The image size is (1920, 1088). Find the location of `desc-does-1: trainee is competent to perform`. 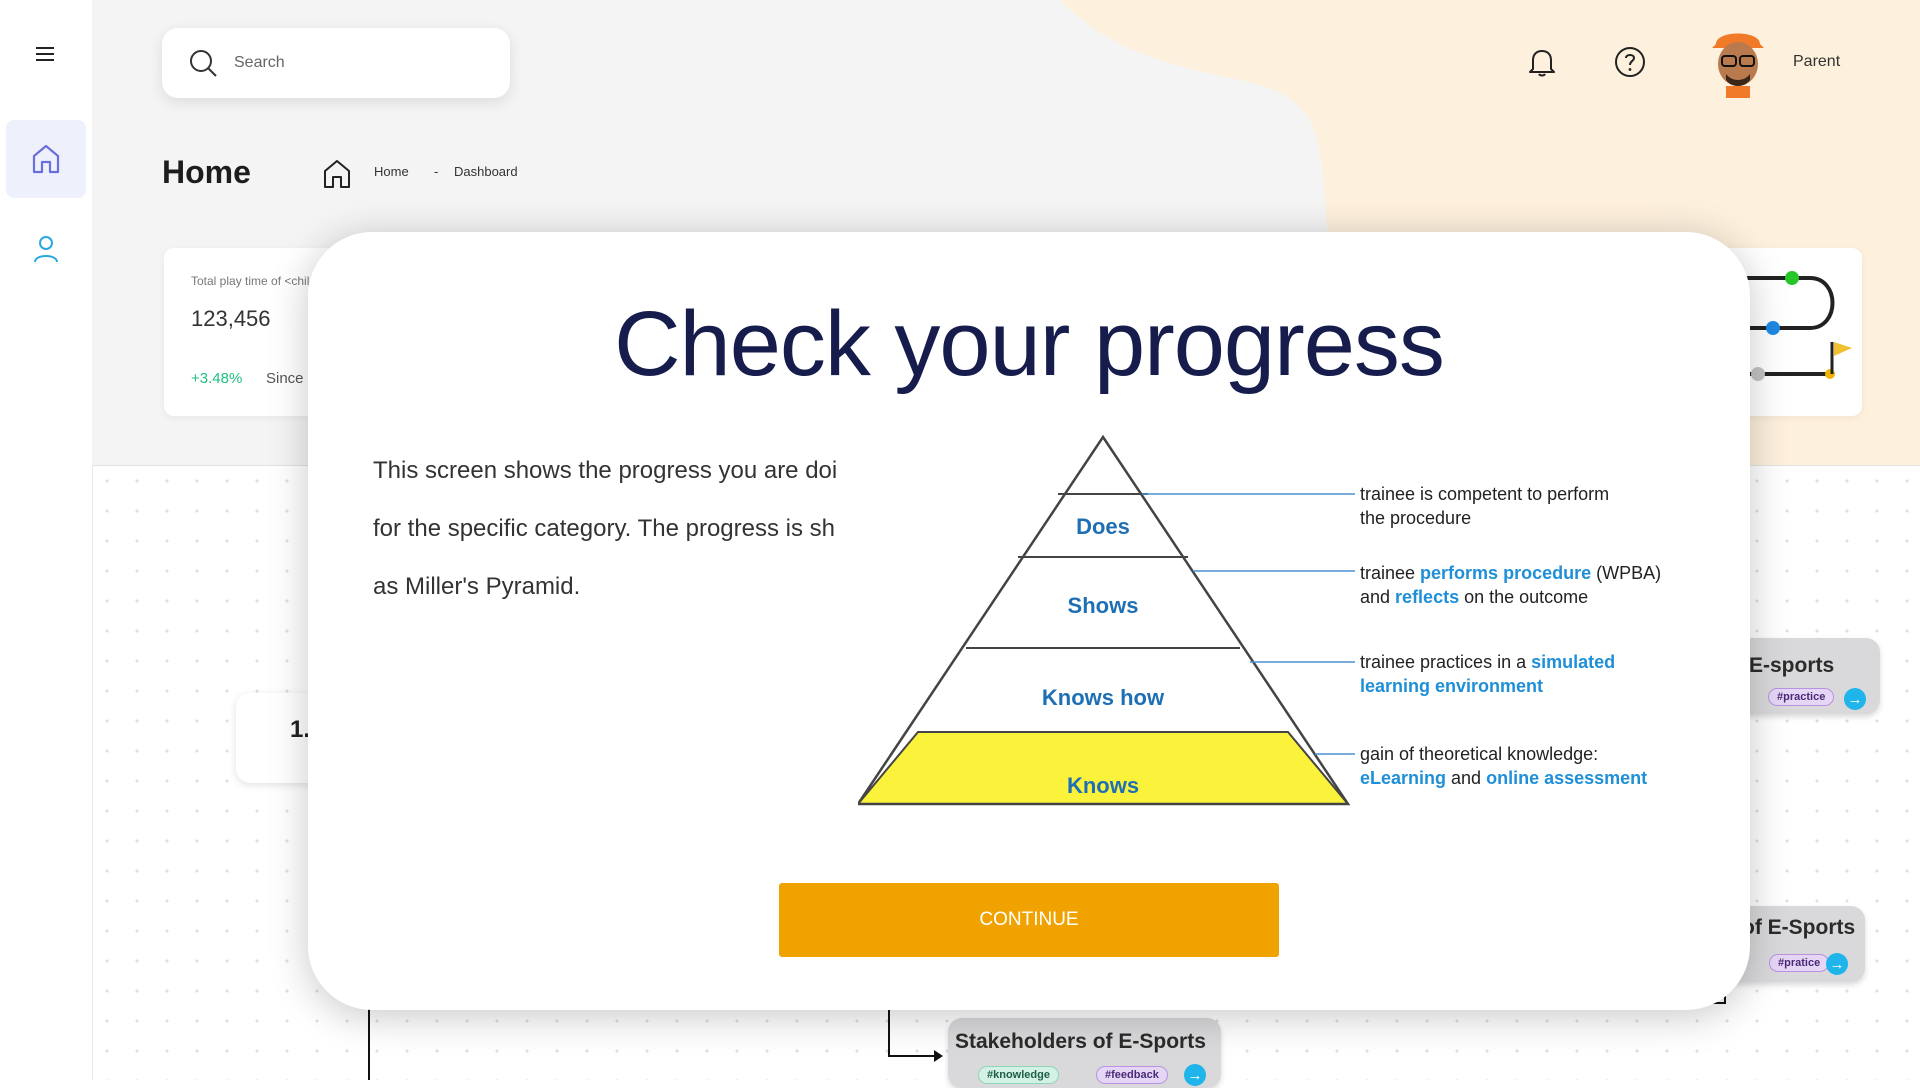

desc-does-1: trainee is competent to perform is located at coordinates (1484, 494).